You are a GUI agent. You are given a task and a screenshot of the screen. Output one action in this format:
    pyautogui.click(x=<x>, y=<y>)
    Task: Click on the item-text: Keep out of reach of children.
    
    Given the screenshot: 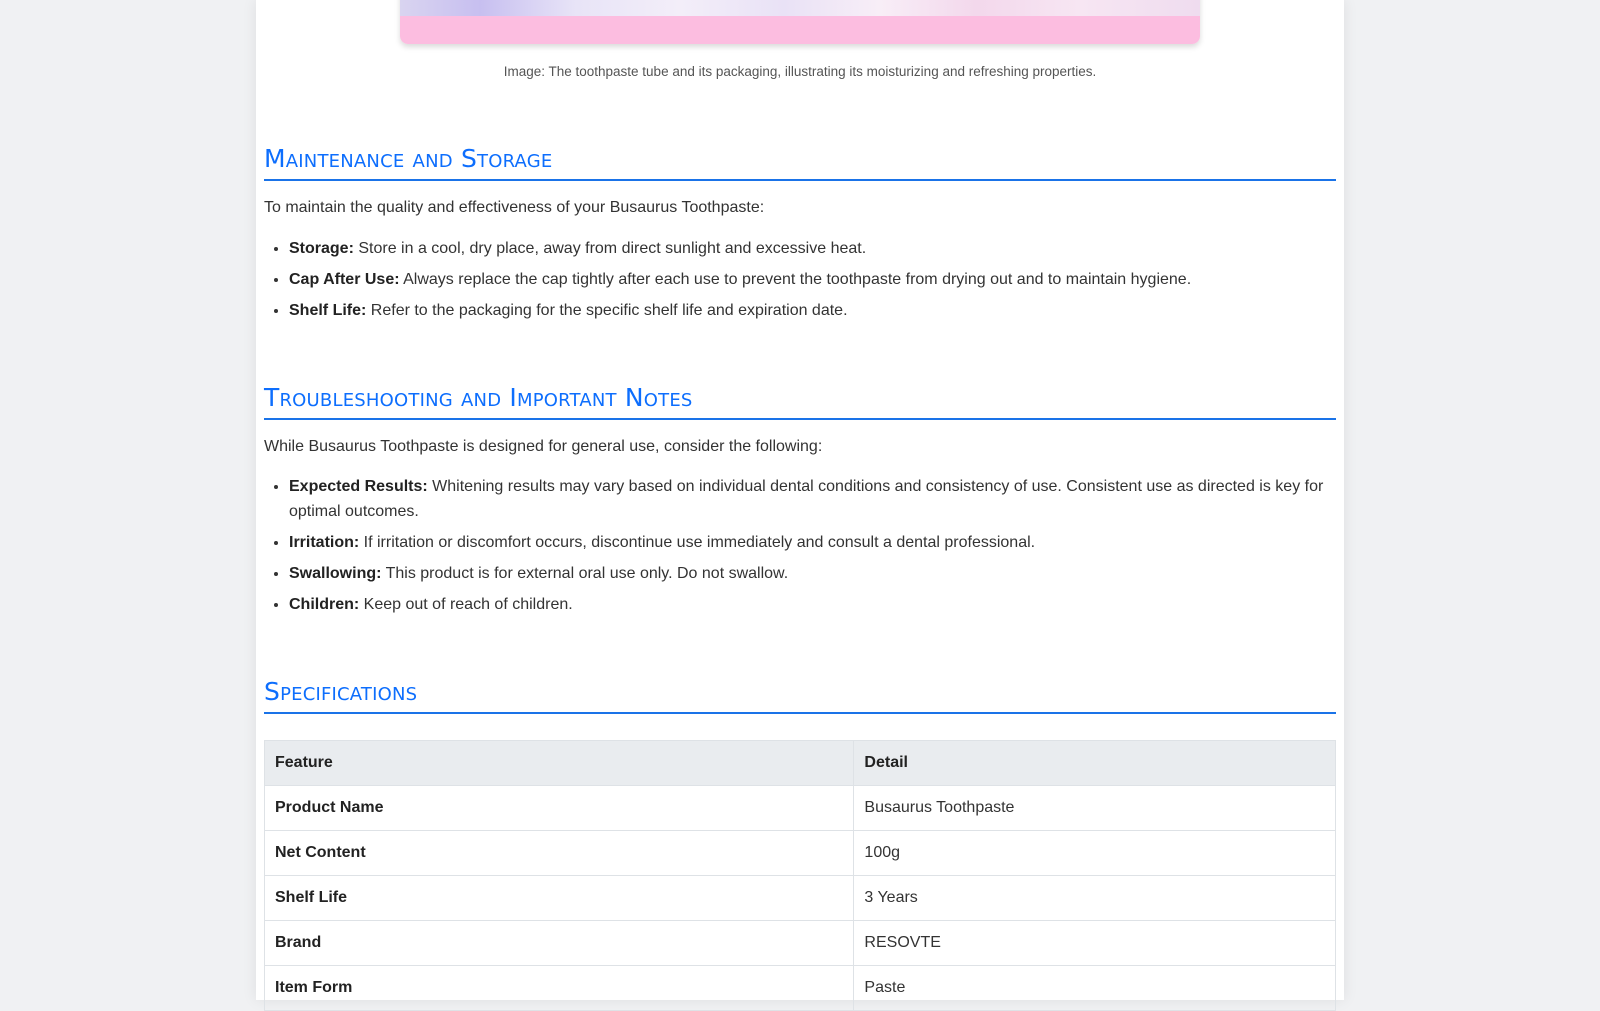 What is the action you would take?
    pyautogui.click(x=466, y=604)
    